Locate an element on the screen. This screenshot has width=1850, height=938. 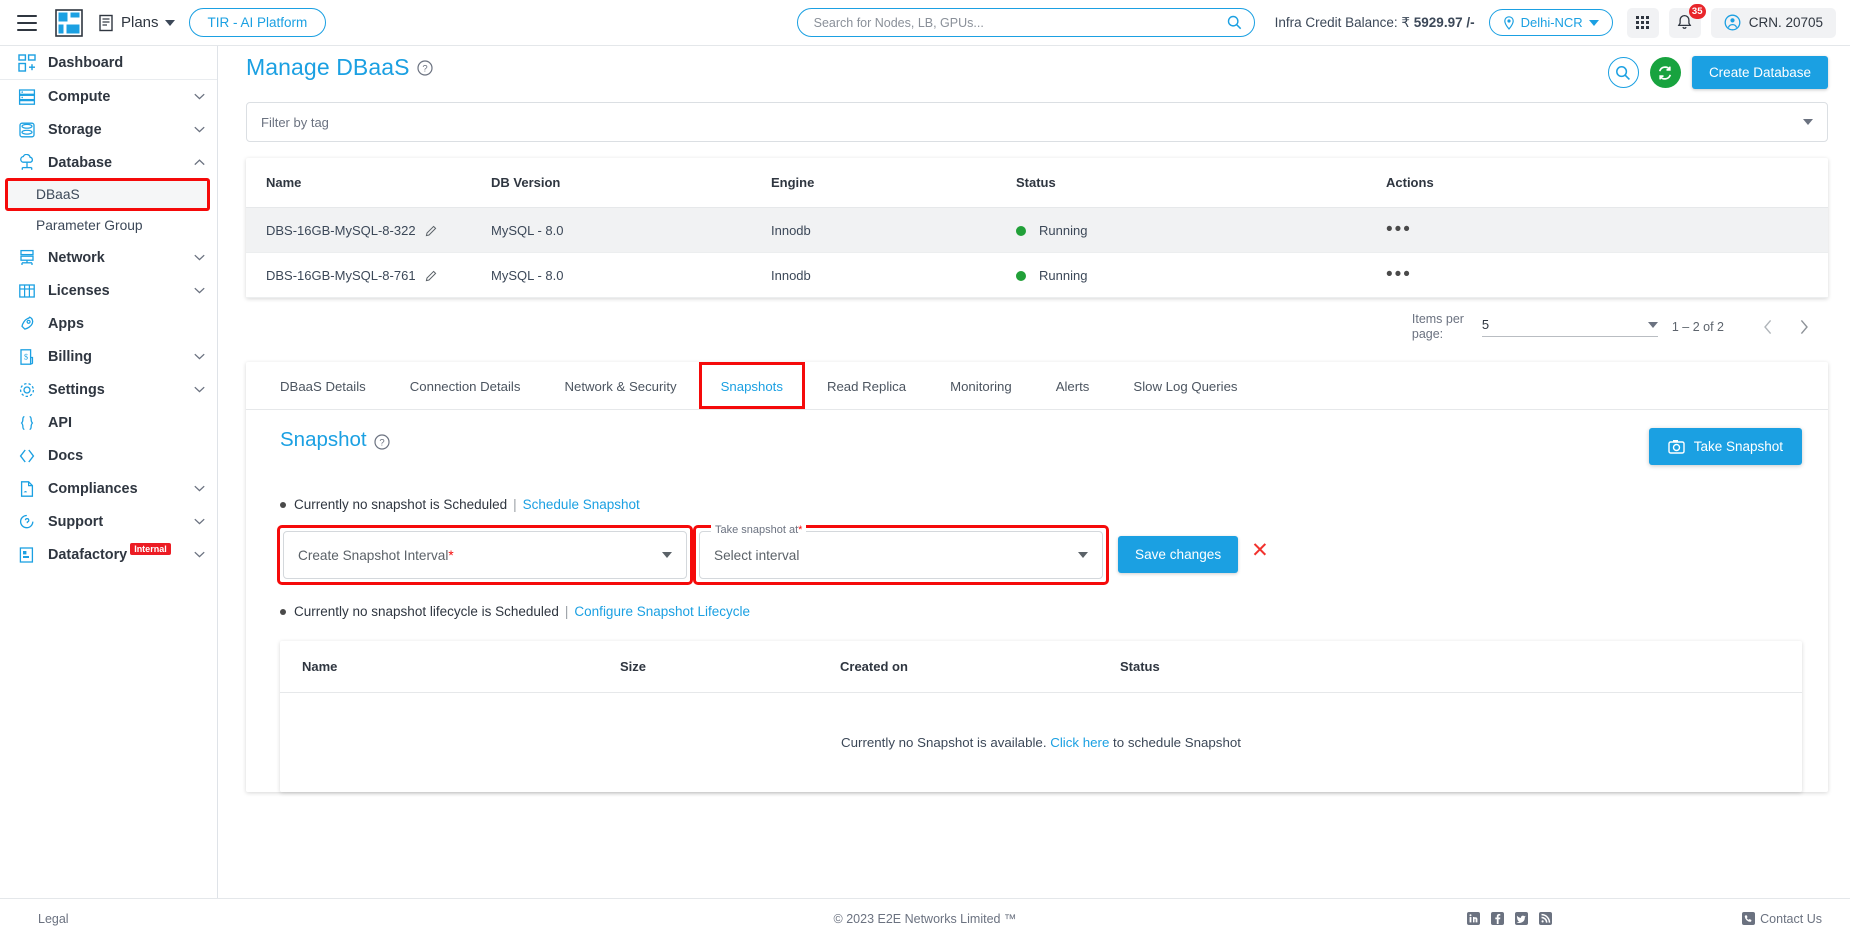
previous-page-button is located at coordinates (1768, 327).